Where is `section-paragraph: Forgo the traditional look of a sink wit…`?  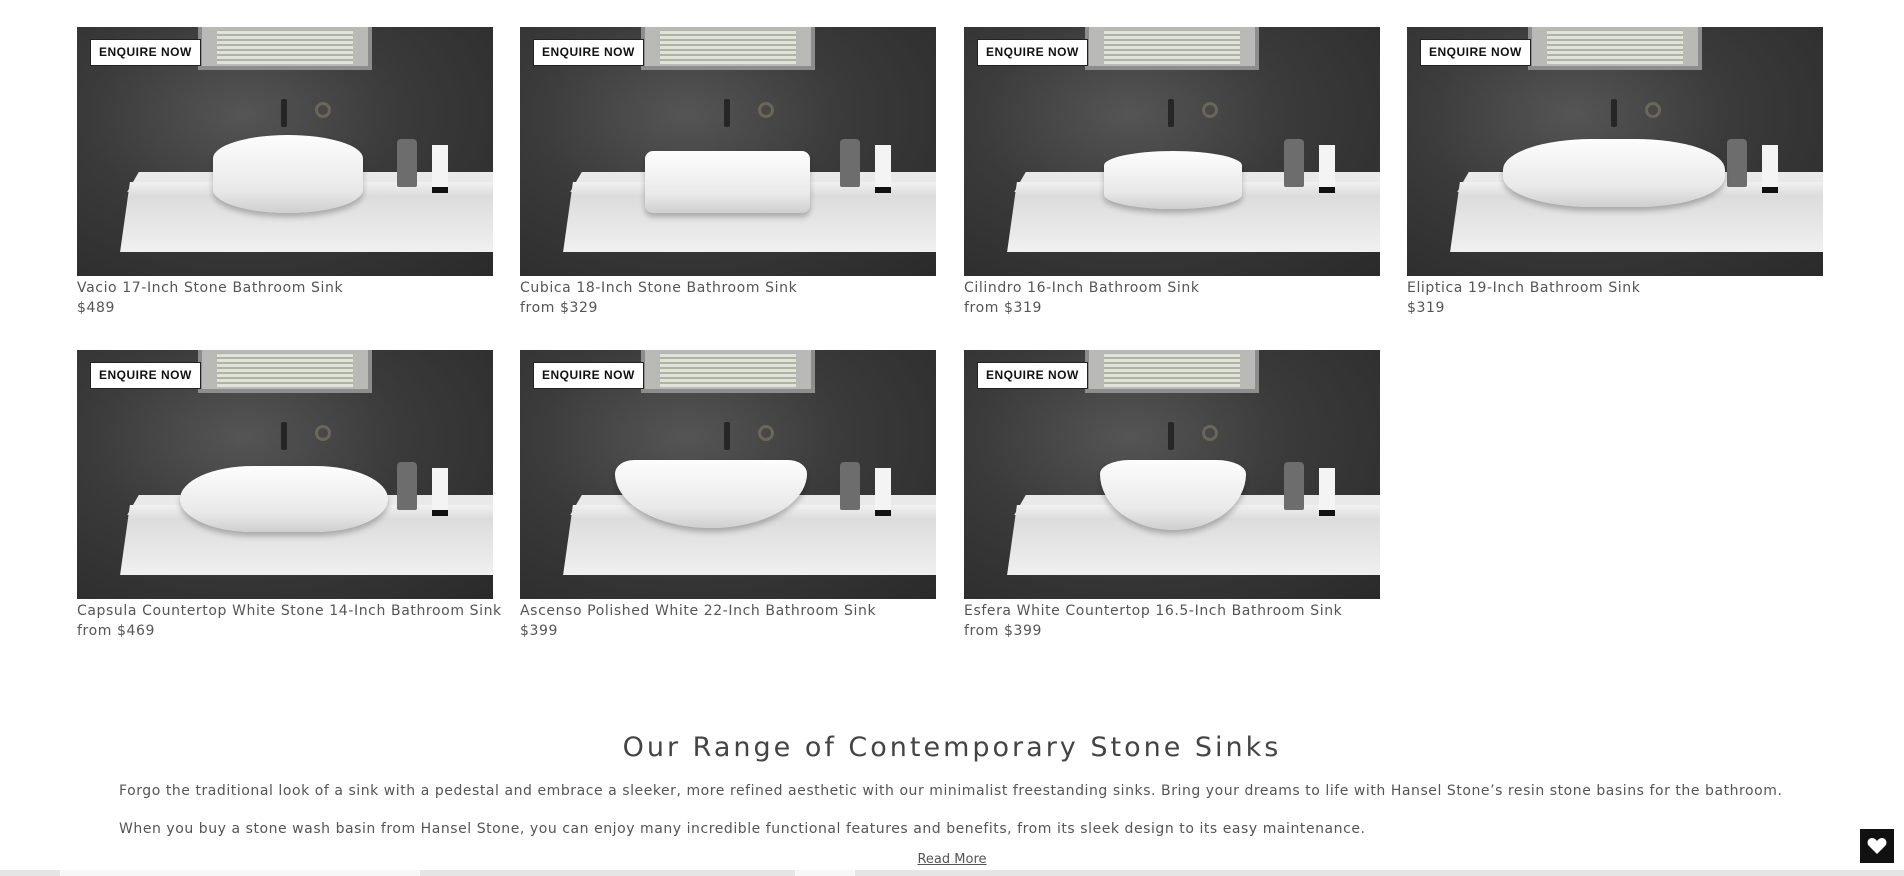 section-paragraph: Forgo the traditional look of a sink wit… is located at coordinates (951, 791).